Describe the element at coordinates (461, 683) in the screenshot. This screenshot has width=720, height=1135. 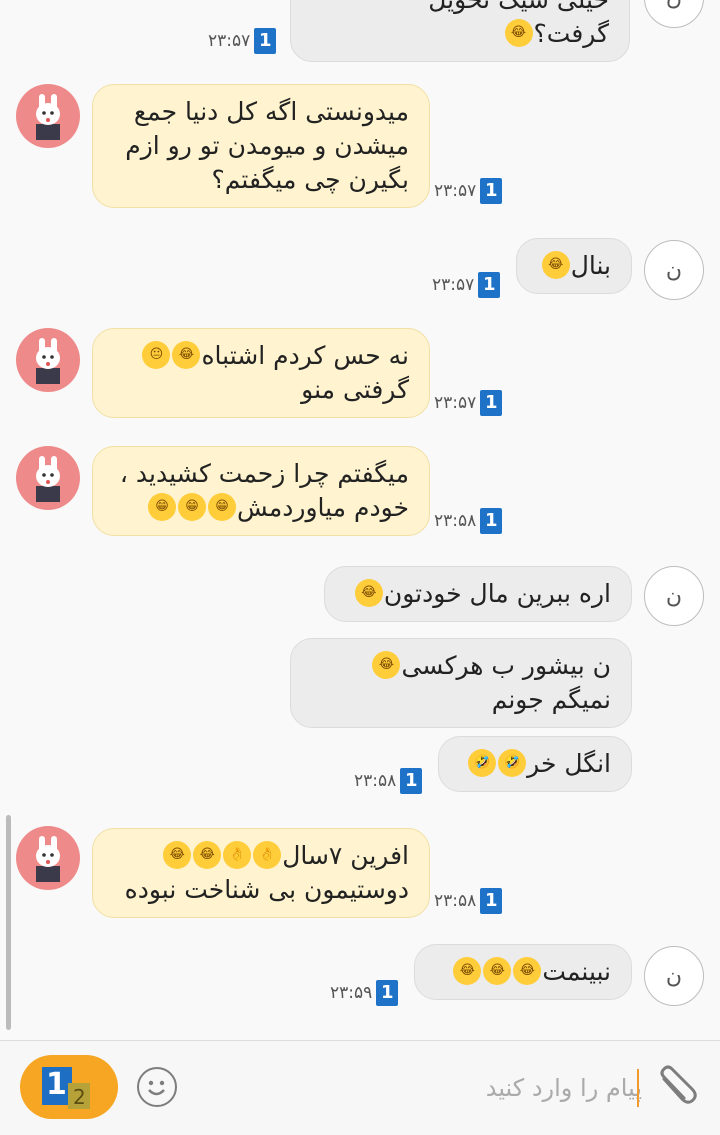
I see `message-bubble: ن بیشور ب هرکسی😂 نمیگم جونم` at that location.